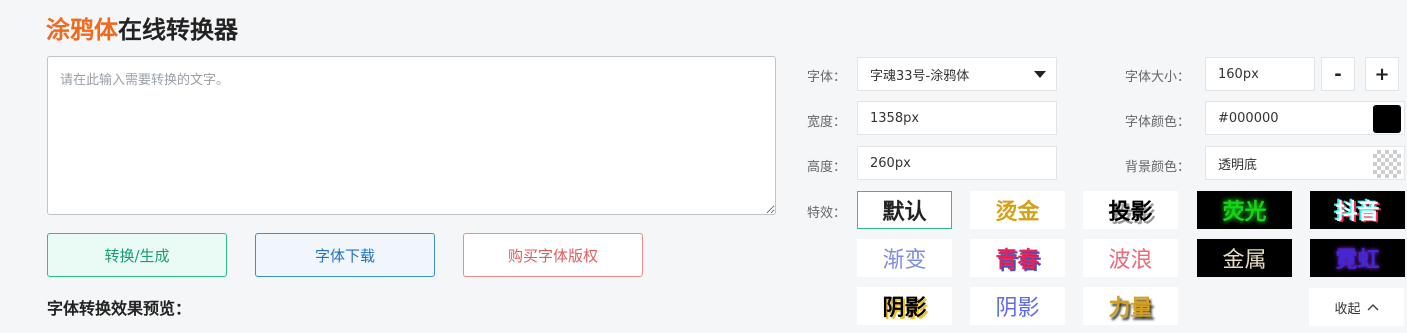 This screenshot has height=333, width=1407. I want to click on font-select-value: 字魂33号-涂鸦体, so click(920, 76).